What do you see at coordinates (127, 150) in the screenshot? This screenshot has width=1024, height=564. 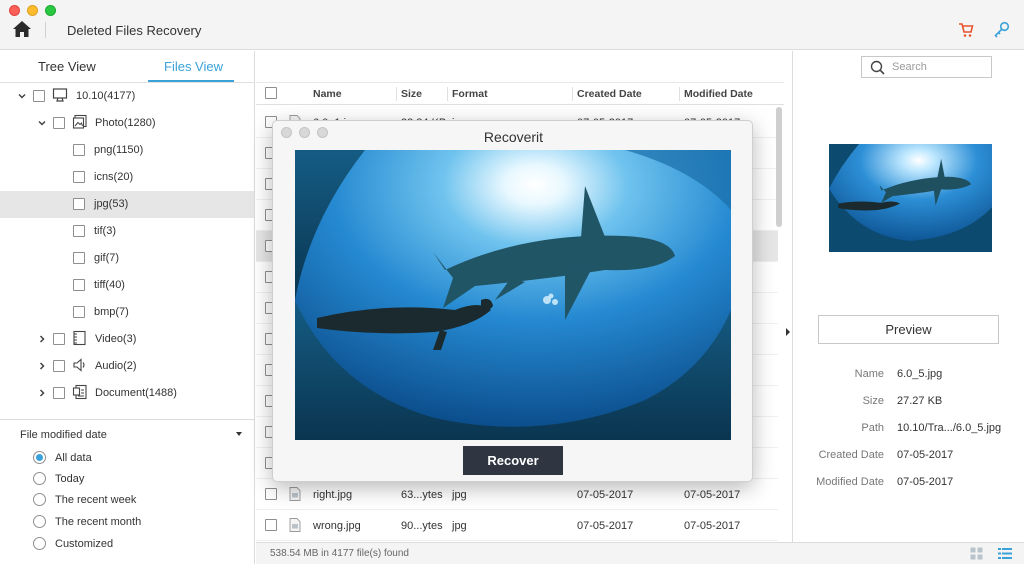 I see `tree-item-png: png(1150)` at bounding box center [127, 150].